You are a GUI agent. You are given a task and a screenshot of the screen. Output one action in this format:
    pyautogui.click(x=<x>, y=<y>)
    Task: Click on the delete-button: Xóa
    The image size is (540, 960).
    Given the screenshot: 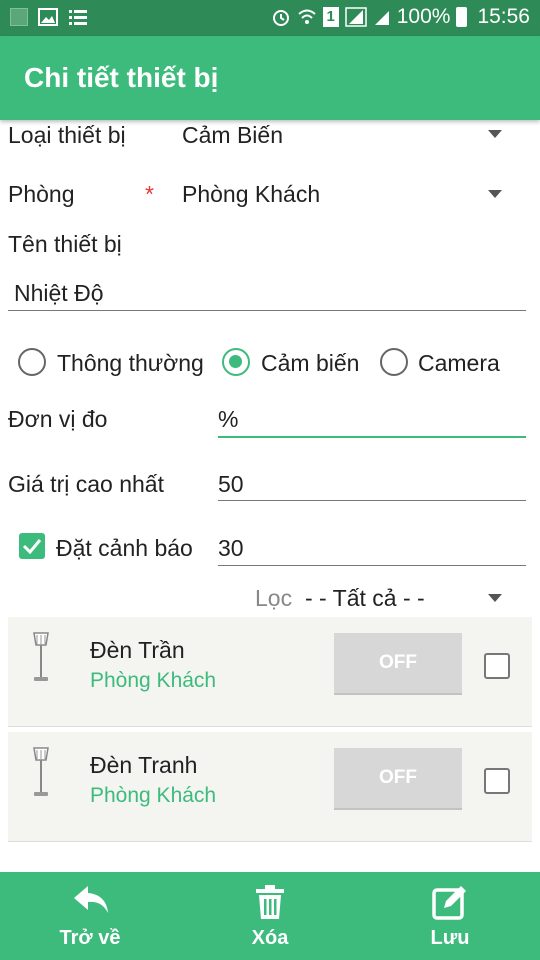 What is the action you would take?
    pyautogui.click(x=270, y=916)
    